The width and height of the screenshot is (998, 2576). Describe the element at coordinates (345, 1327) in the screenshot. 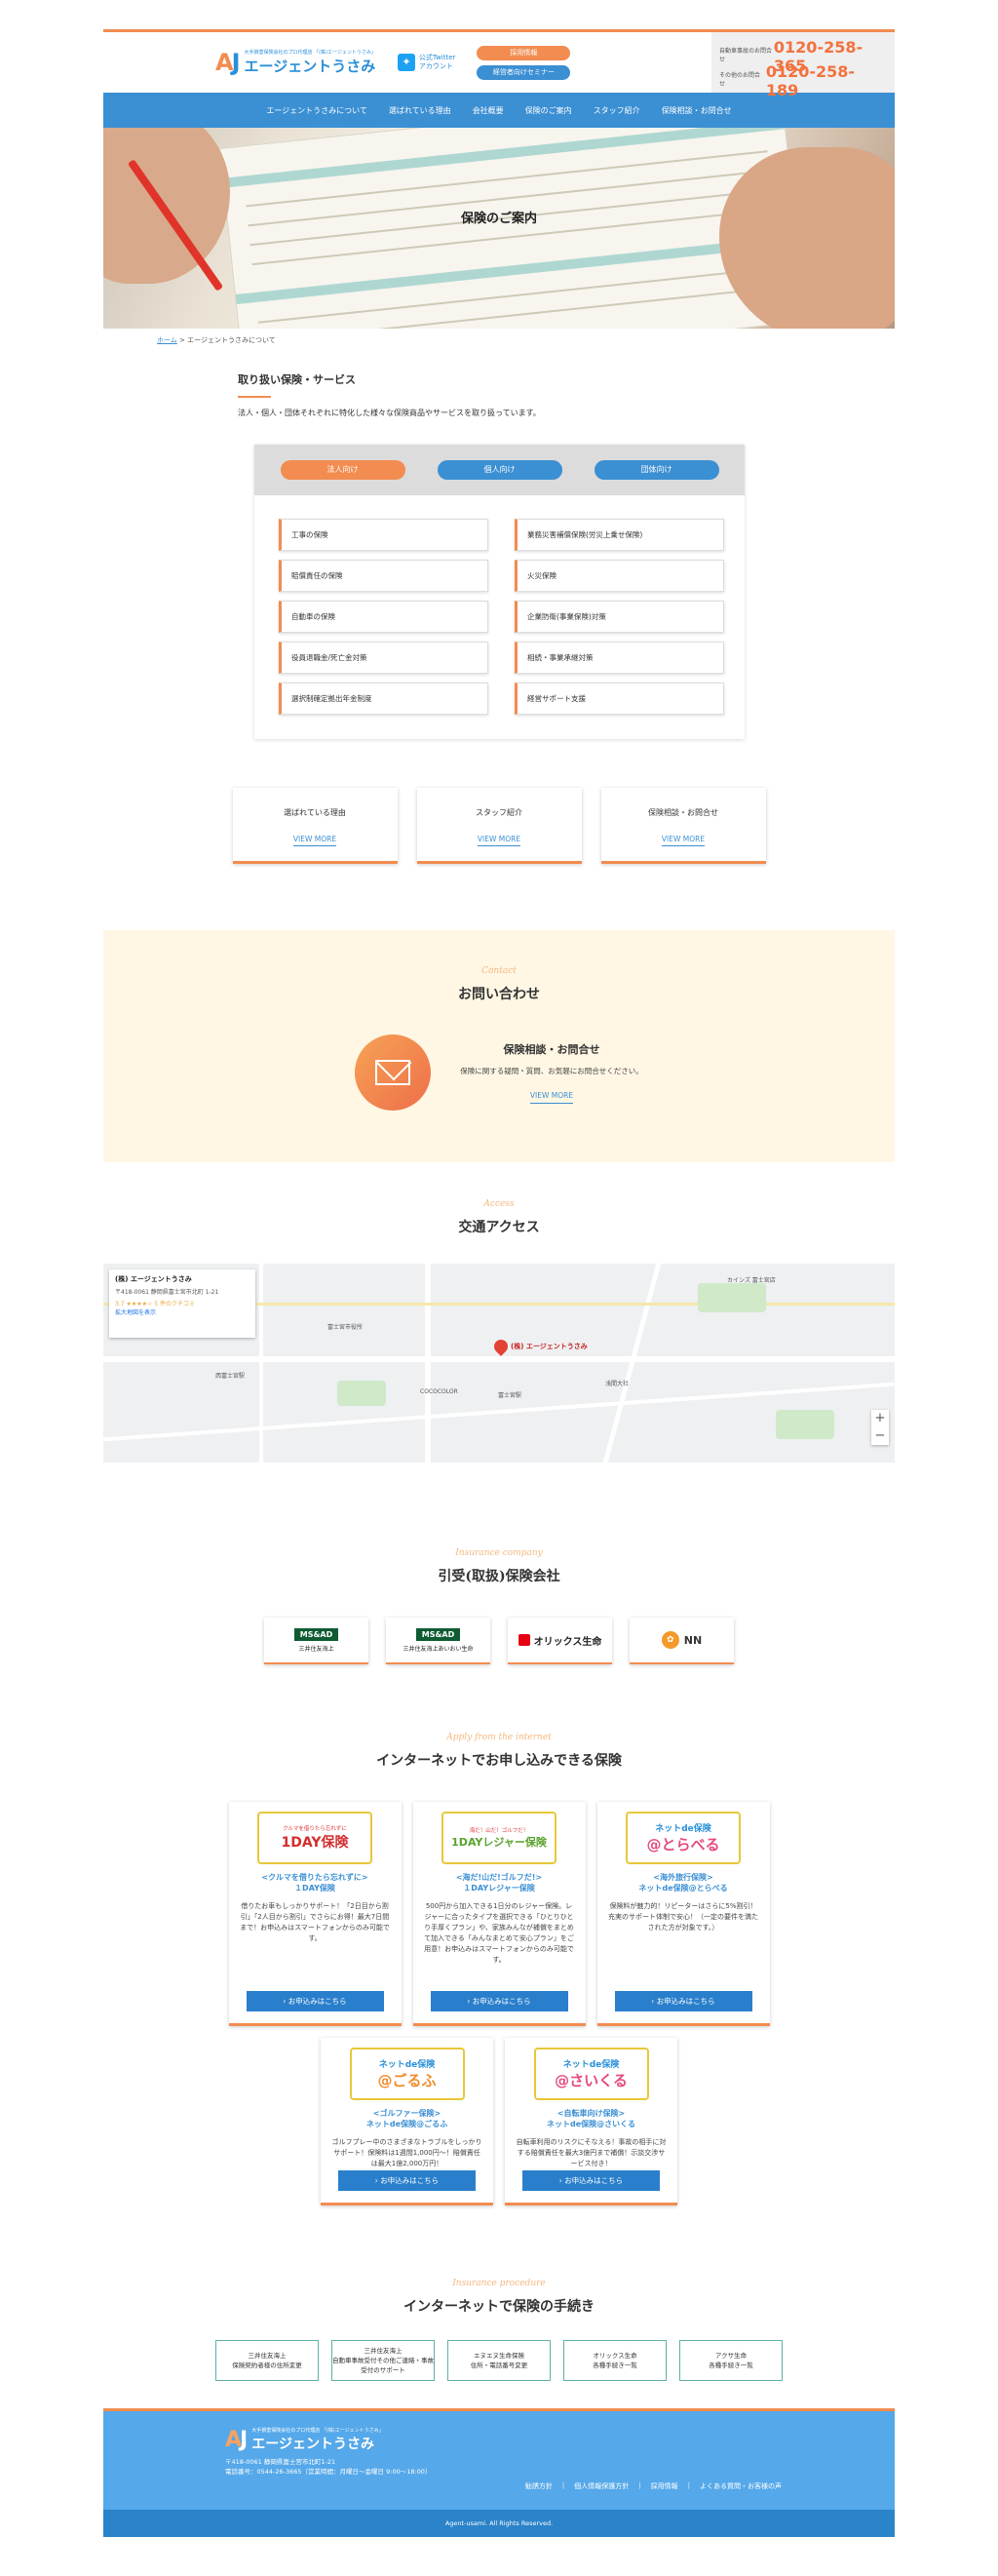

I see `map-label: 富士宮市役所` at that location.